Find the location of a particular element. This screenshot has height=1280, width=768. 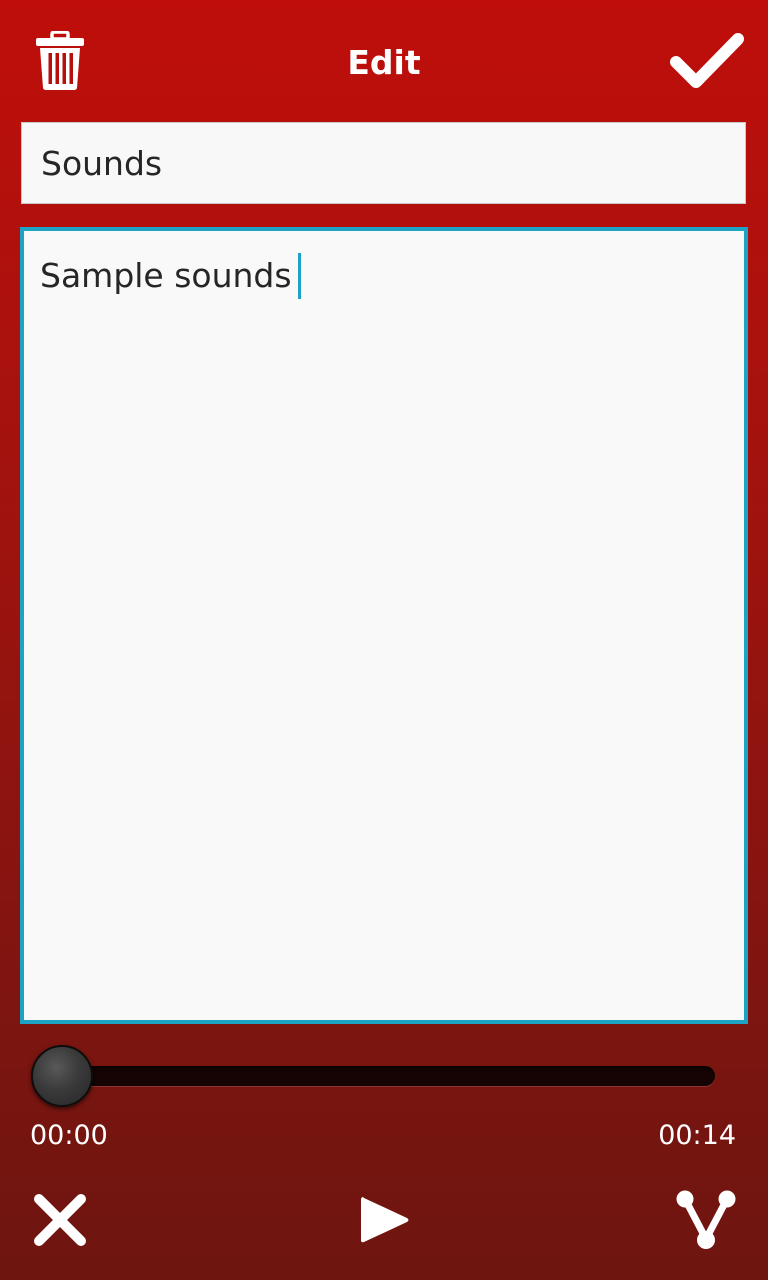

note-title-input: Sounds is located at coordinates (383, 163).